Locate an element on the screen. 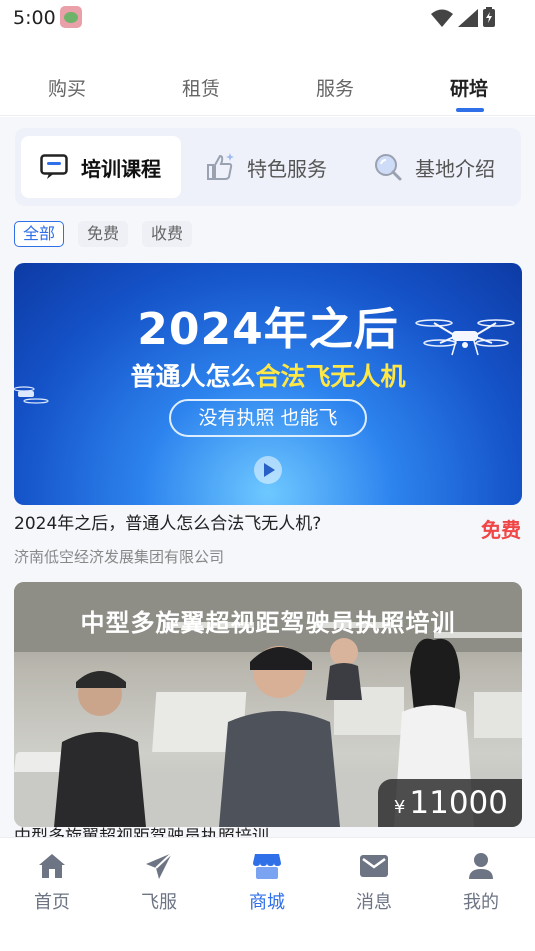 This screenshot has width=535, height=951. magnifier-icon is located at coordinates (388, 167).